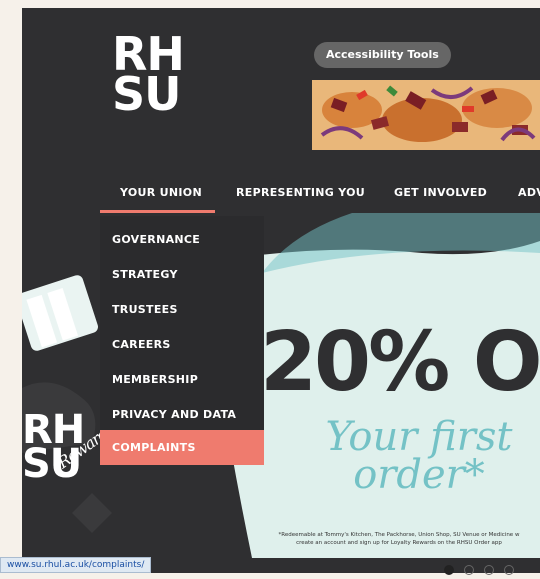  Describe the element at coordinates (300, 192) in the screenshot. I see `nav-representing-you: REPRESENTING YOU` at that location.